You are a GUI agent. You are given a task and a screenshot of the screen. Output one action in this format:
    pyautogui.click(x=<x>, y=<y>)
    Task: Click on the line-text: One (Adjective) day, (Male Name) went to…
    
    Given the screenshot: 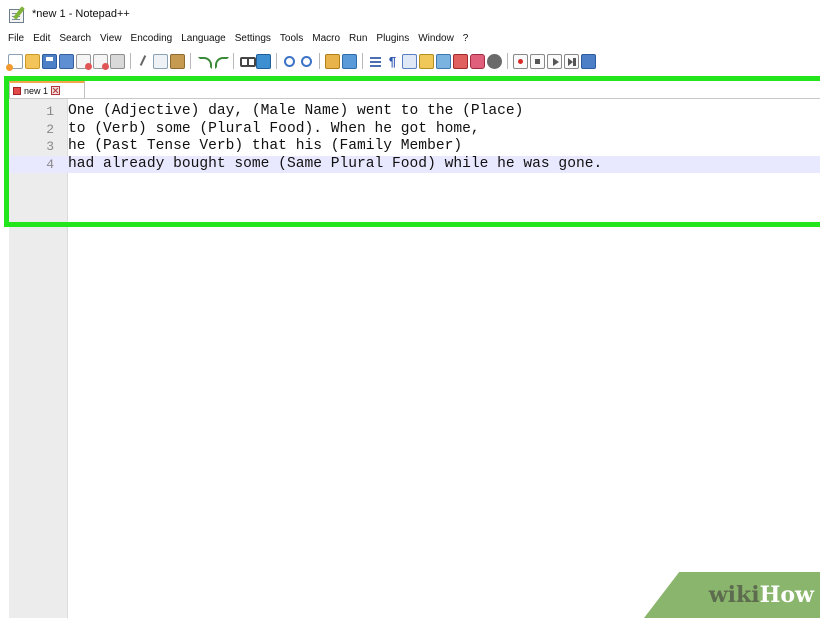 What is the action you would take?
    pyautogui.click(x=295, y=112)
    